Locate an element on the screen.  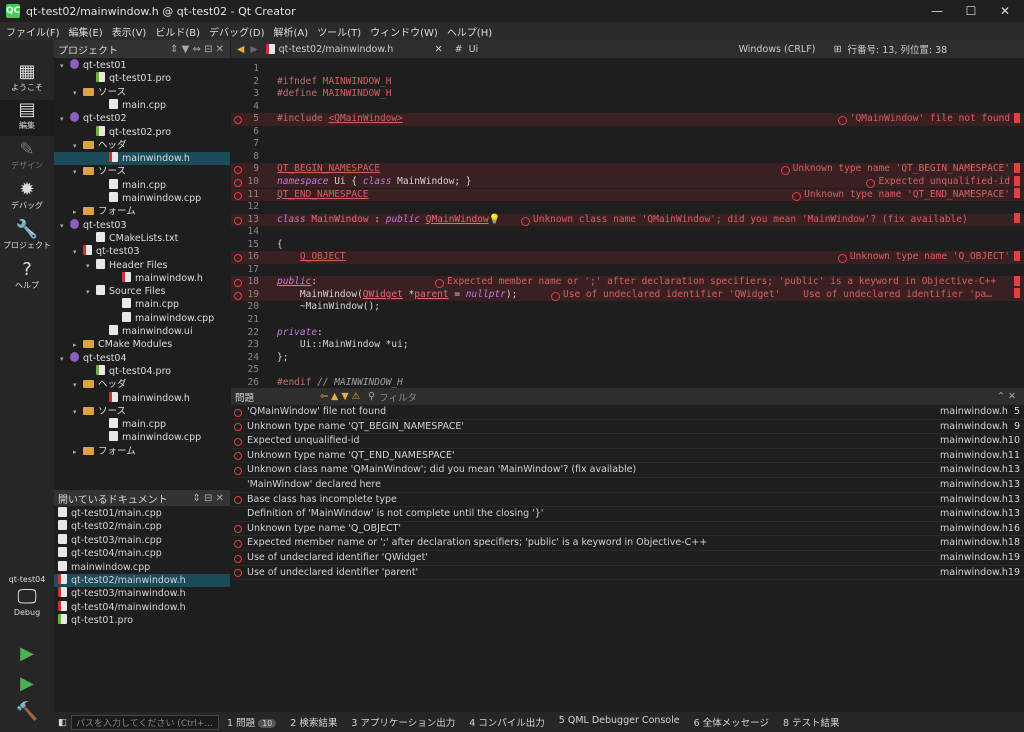
code-line: 20 ~MainWindow(); is located at coordinates (627, 307).